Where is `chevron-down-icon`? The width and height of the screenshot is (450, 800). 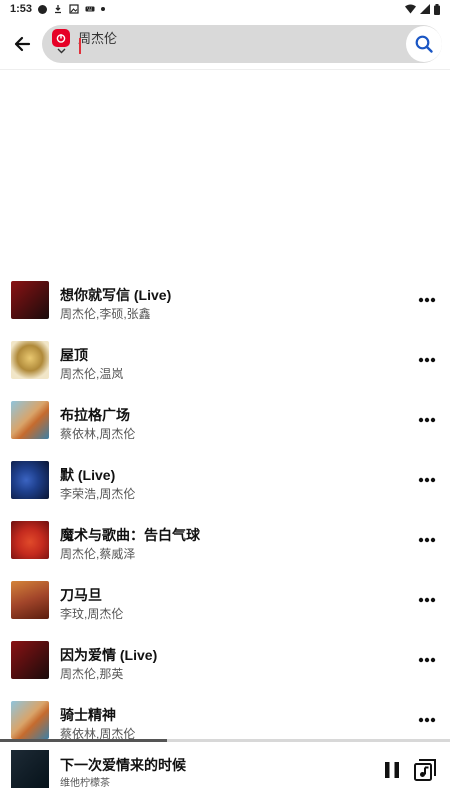 chevron-down-icon is located at coordinates (61, 51).